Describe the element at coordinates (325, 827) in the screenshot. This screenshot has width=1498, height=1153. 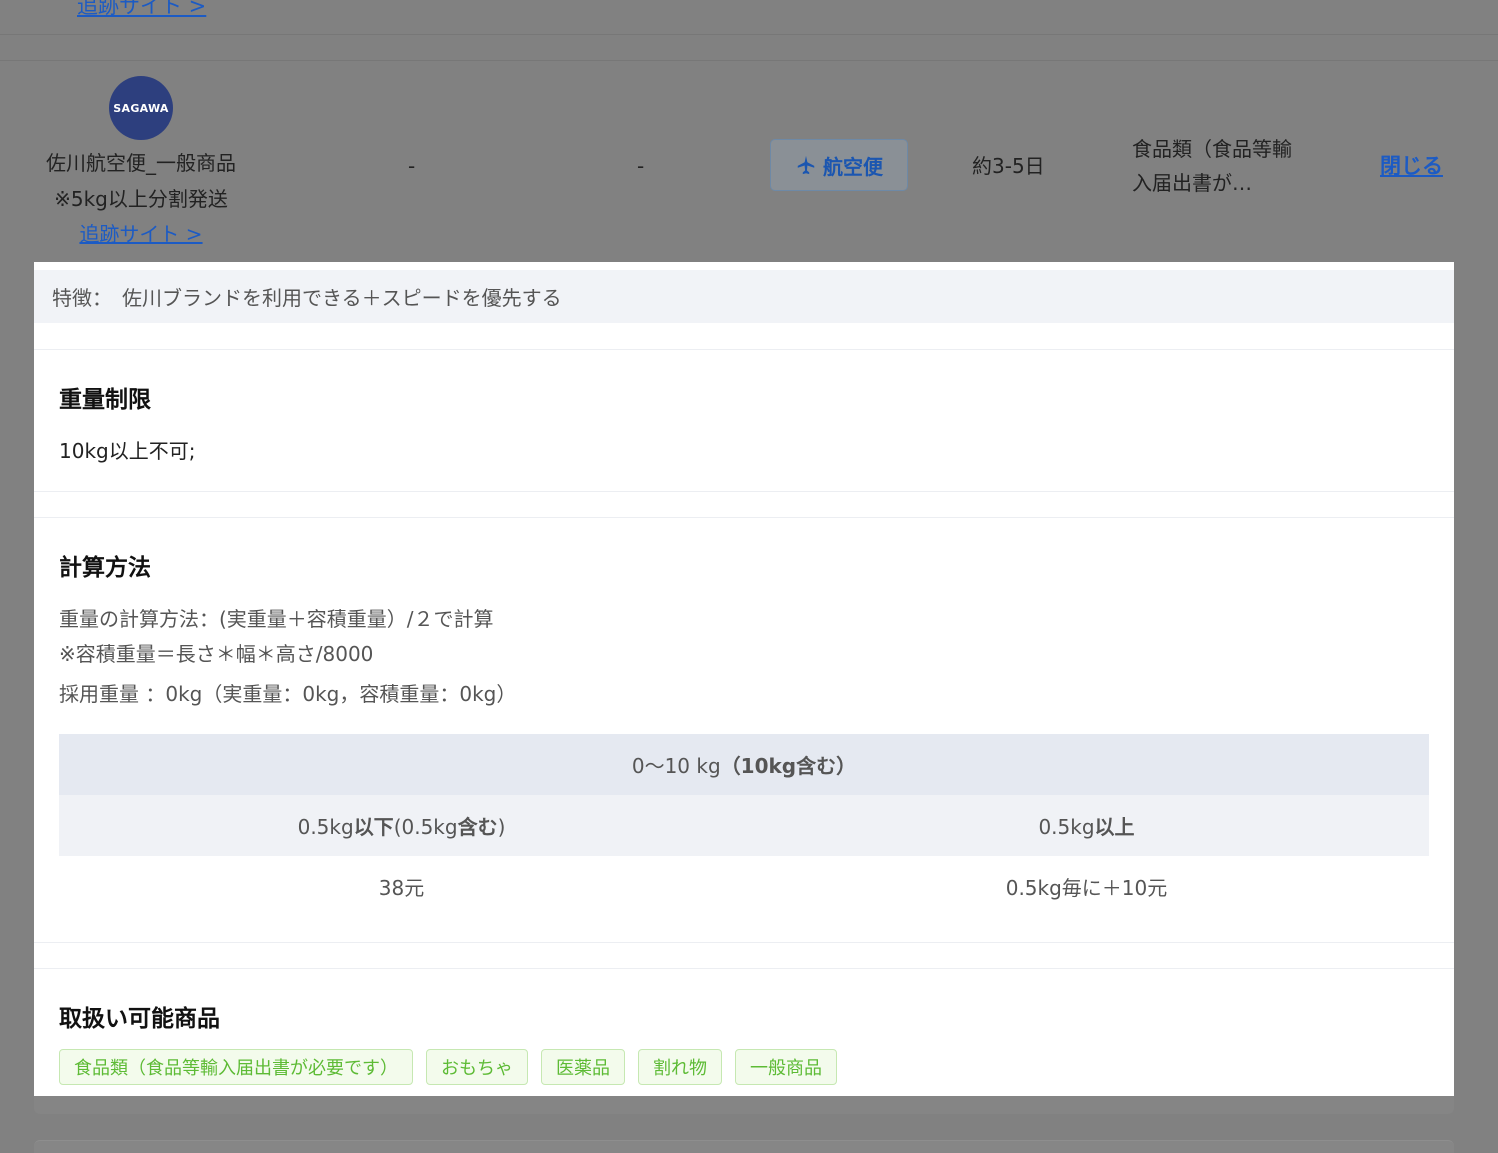
I see `col1-header-part: 0.5kg` at that location.